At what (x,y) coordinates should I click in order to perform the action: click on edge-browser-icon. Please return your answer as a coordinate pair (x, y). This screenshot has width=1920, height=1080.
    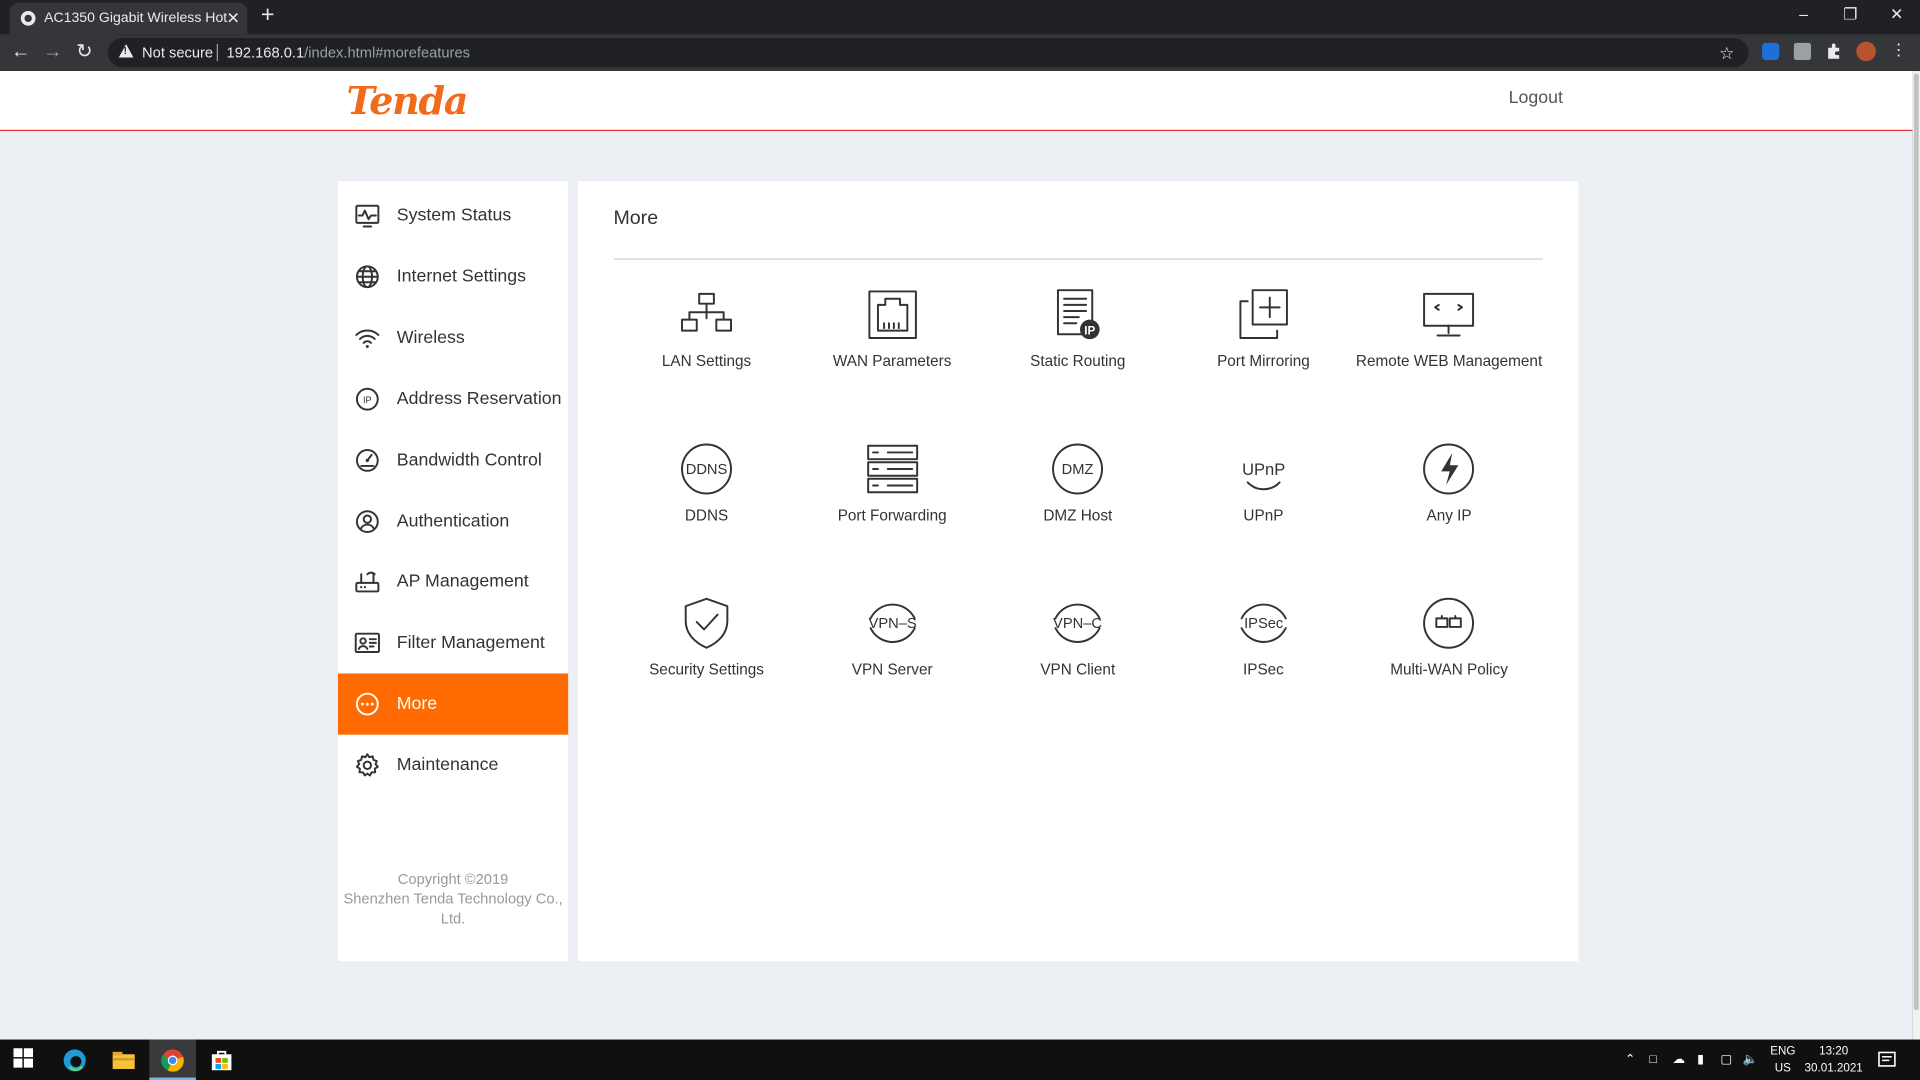
    Looking at the image, I should click on (74, 1060).